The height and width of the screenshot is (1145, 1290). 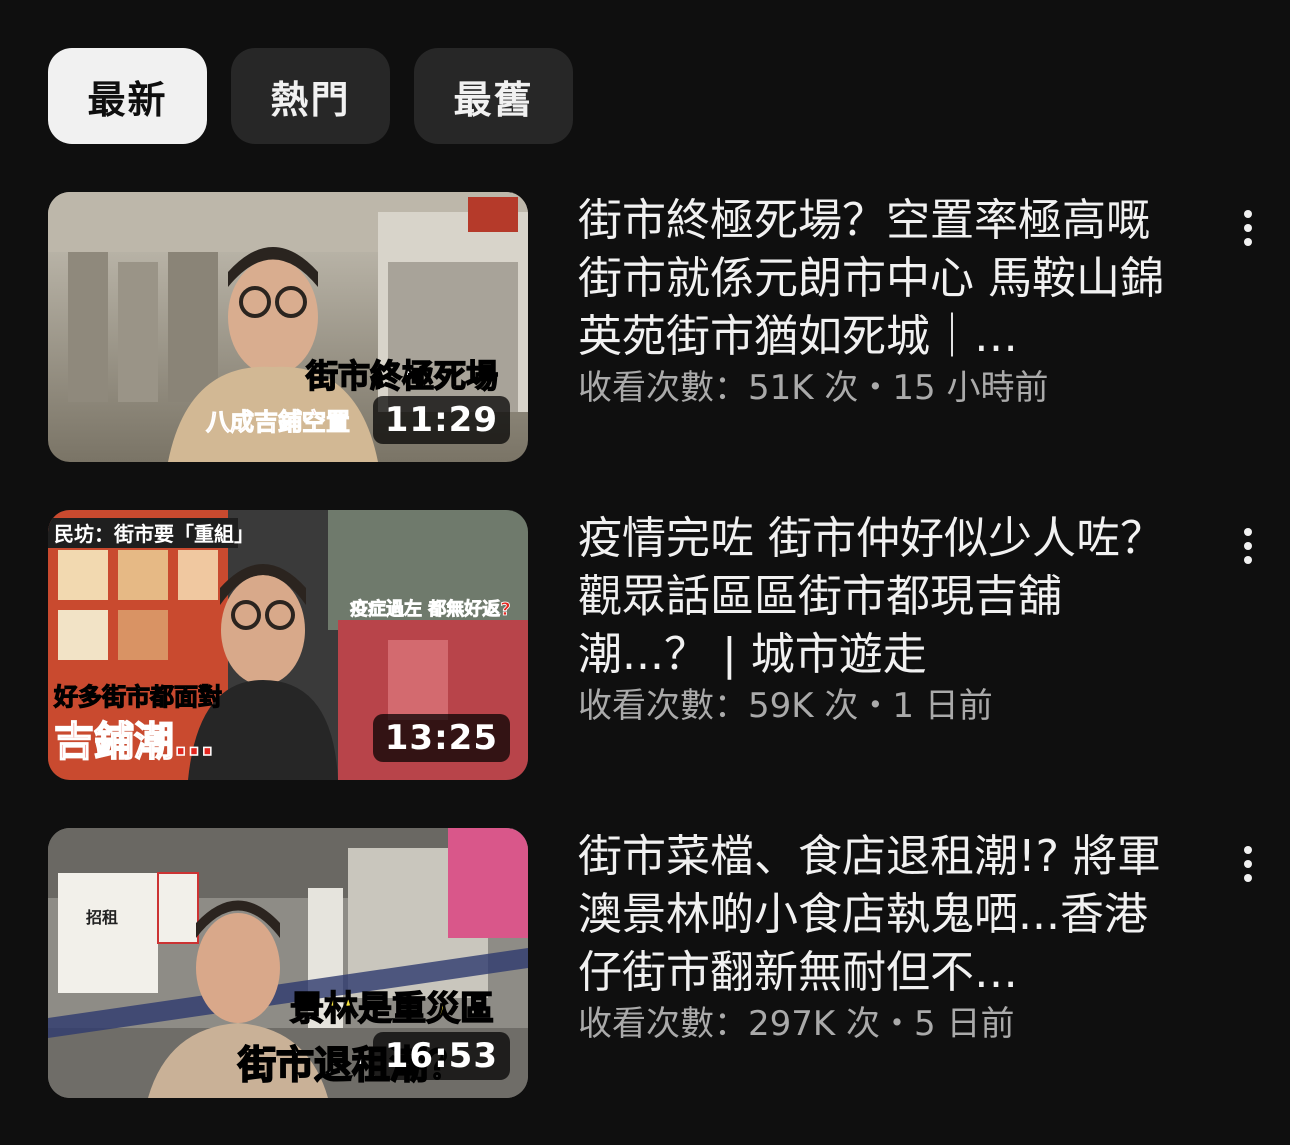 I want to click on thumbnail-caption: 好多街市都面對, so click(x=137, y=697).